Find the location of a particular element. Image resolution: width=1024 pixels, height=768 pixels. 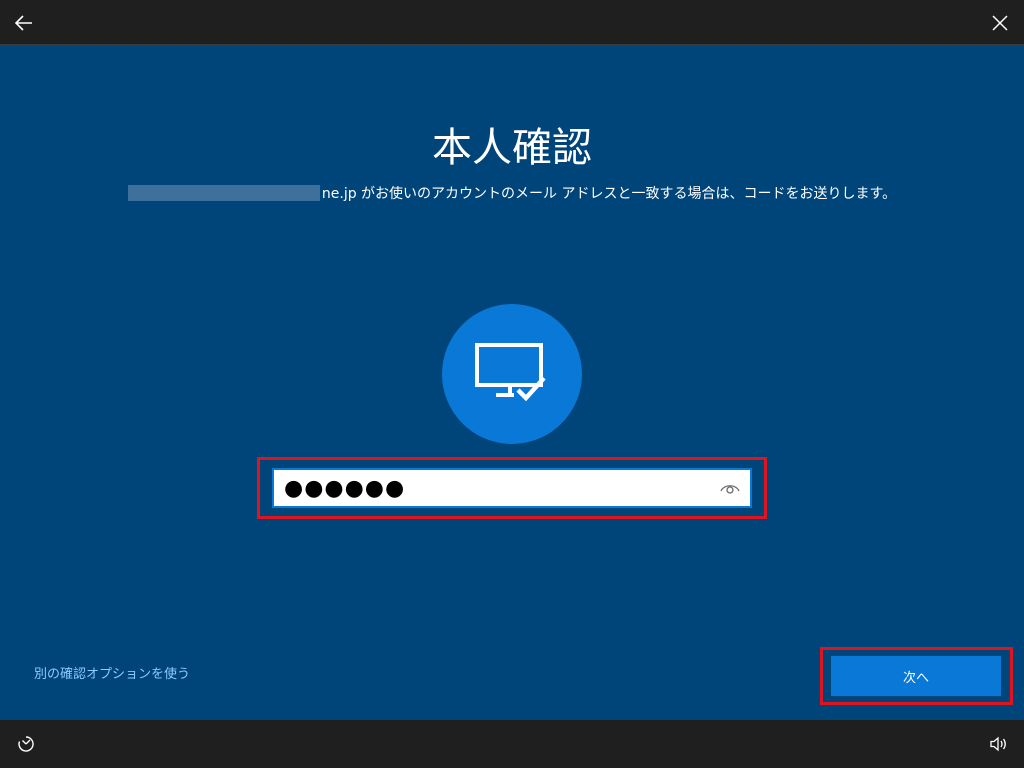

redacted-email is located at coordinates (223, 193).